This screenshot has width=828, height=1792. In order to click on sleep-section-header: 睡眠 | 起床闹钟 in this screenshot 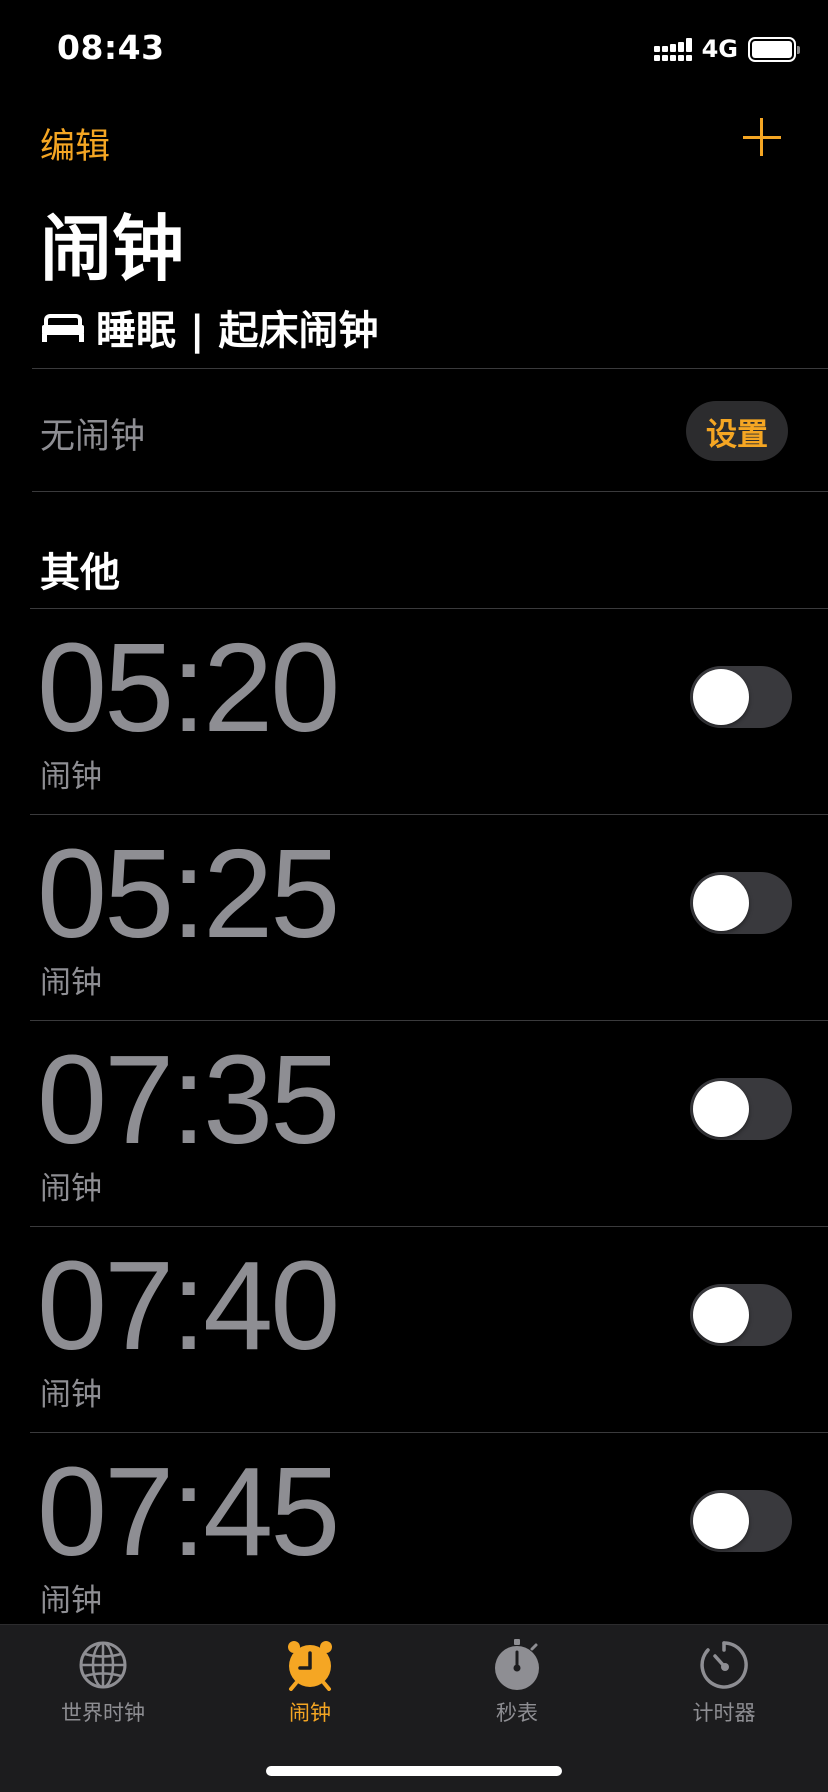, I will do `click(210, 328)`.